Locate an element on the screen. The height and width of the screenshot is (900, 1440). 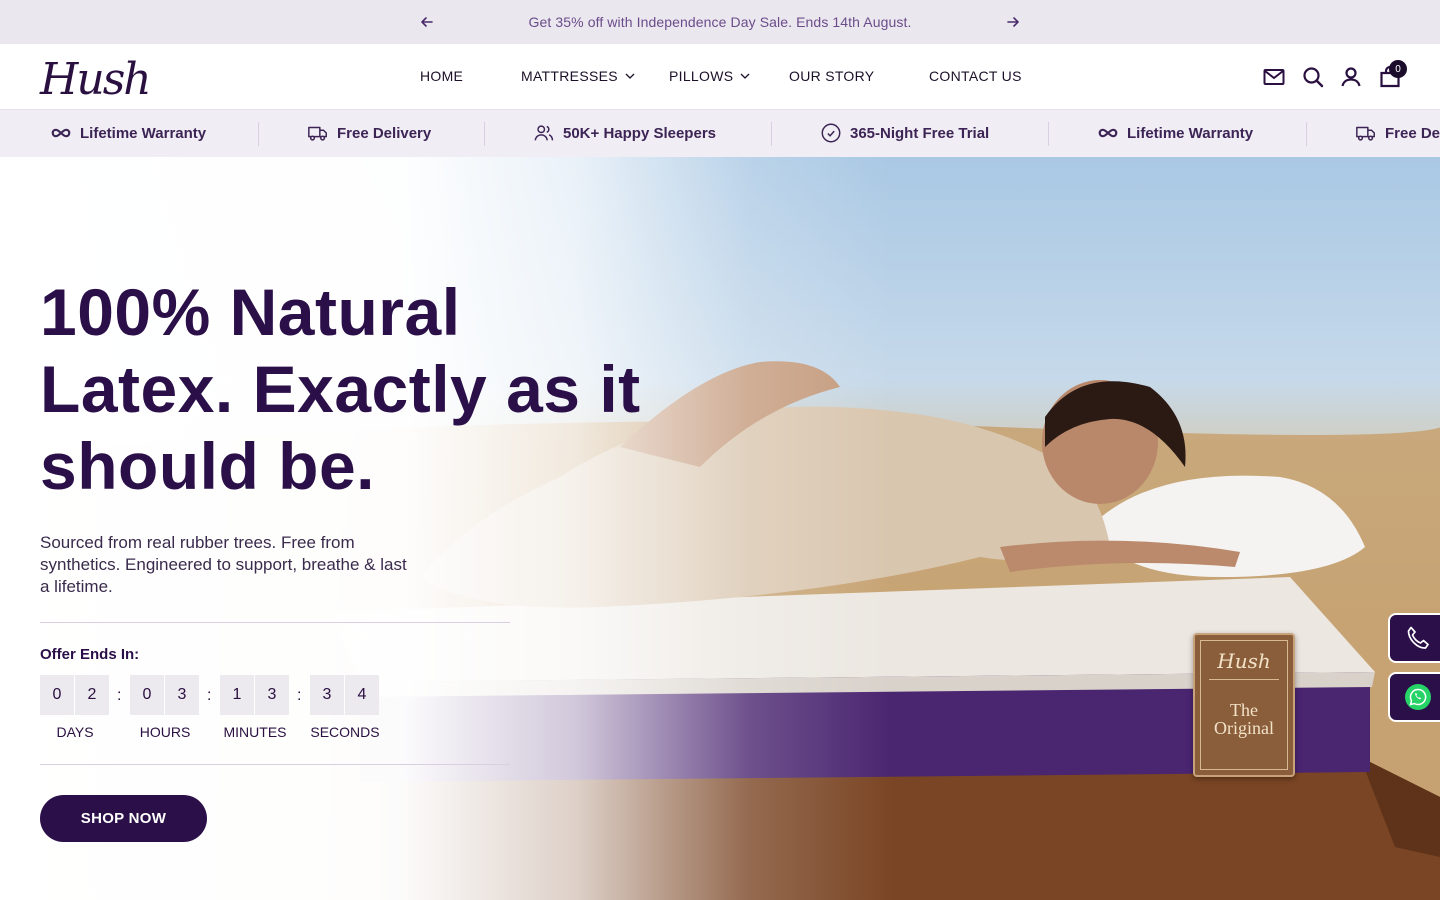
users-icon is located at coordinates (544, 133).